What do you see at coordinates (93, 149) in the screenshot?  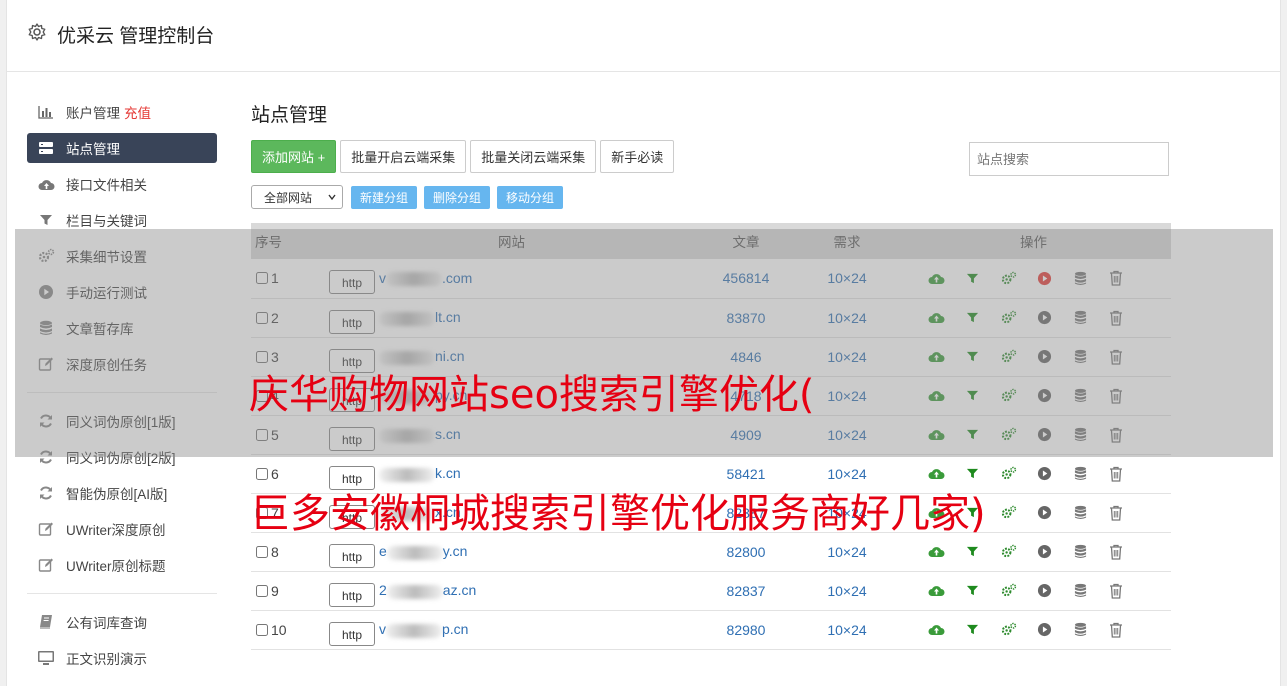 I see `sidebar-item-label: 站点管理` at bounding box center [93, 149].